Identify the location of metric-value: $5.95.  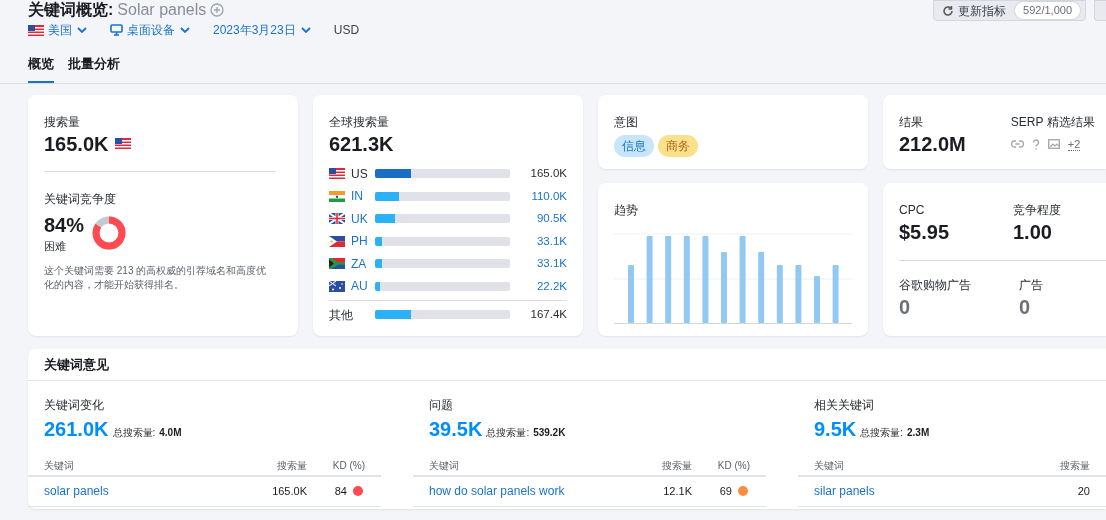
(925, 232).